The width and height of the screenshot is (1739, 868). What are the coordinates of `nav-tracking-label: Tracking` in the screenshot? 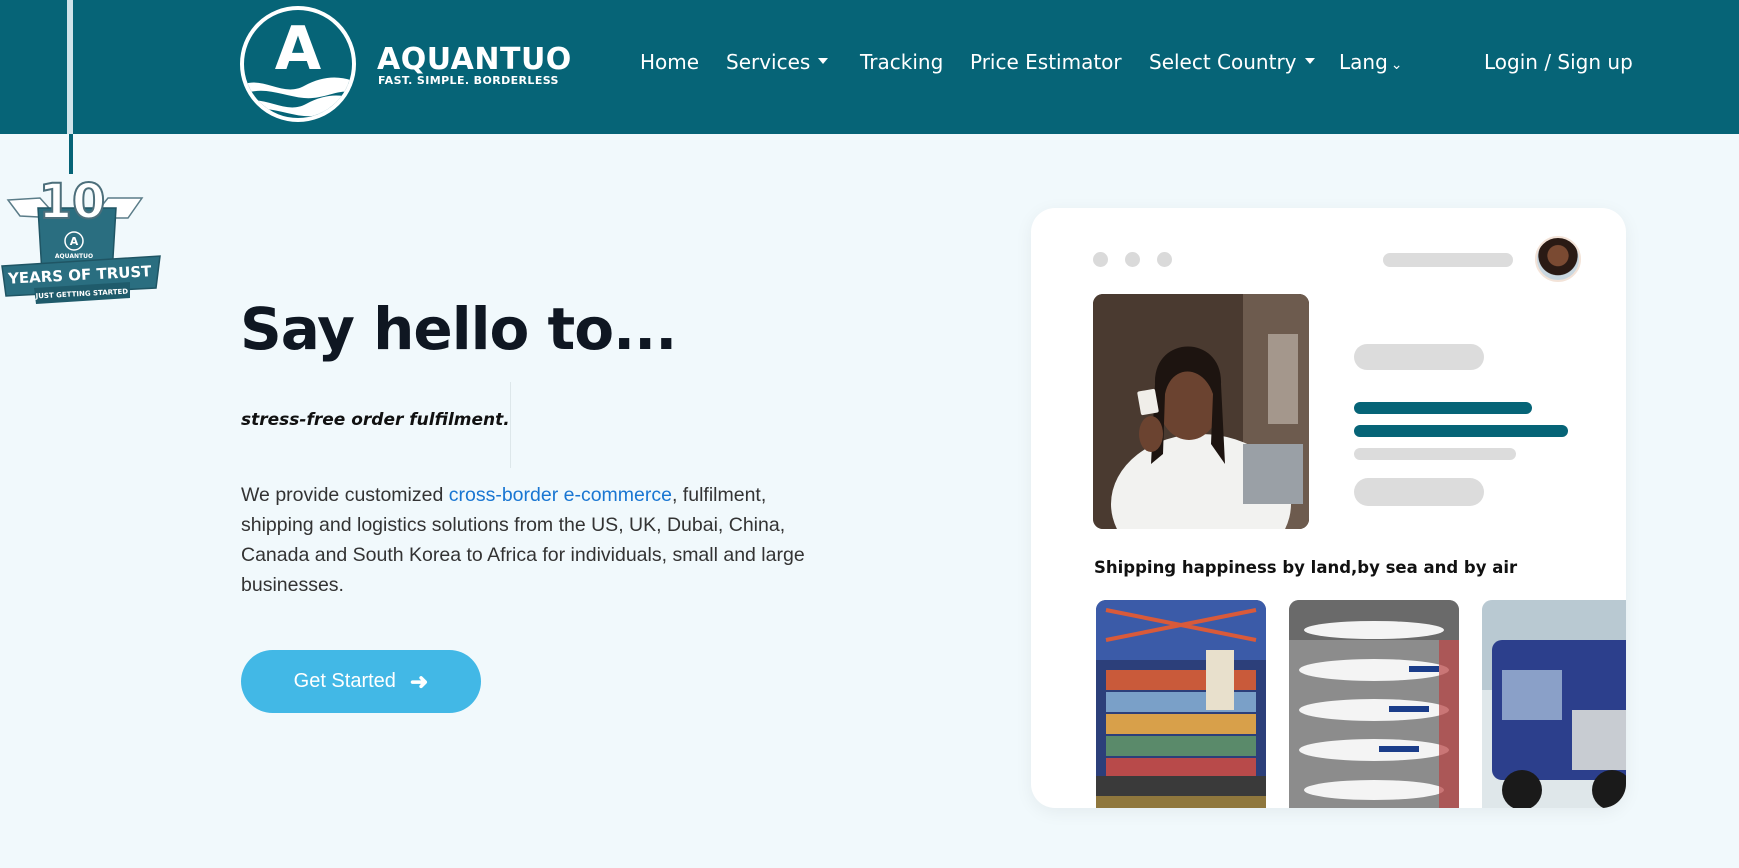 It's located at (902, 62).